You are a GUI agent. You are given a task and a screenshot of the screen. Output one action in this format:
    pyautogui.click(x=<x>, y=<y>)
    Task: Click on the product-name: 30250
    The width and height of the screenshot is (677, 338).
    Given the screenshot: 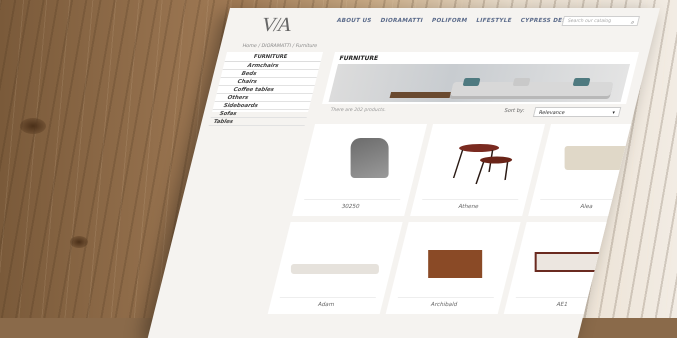 What is the action you would take?
    pyautogui.click(x=350, y=207)
    